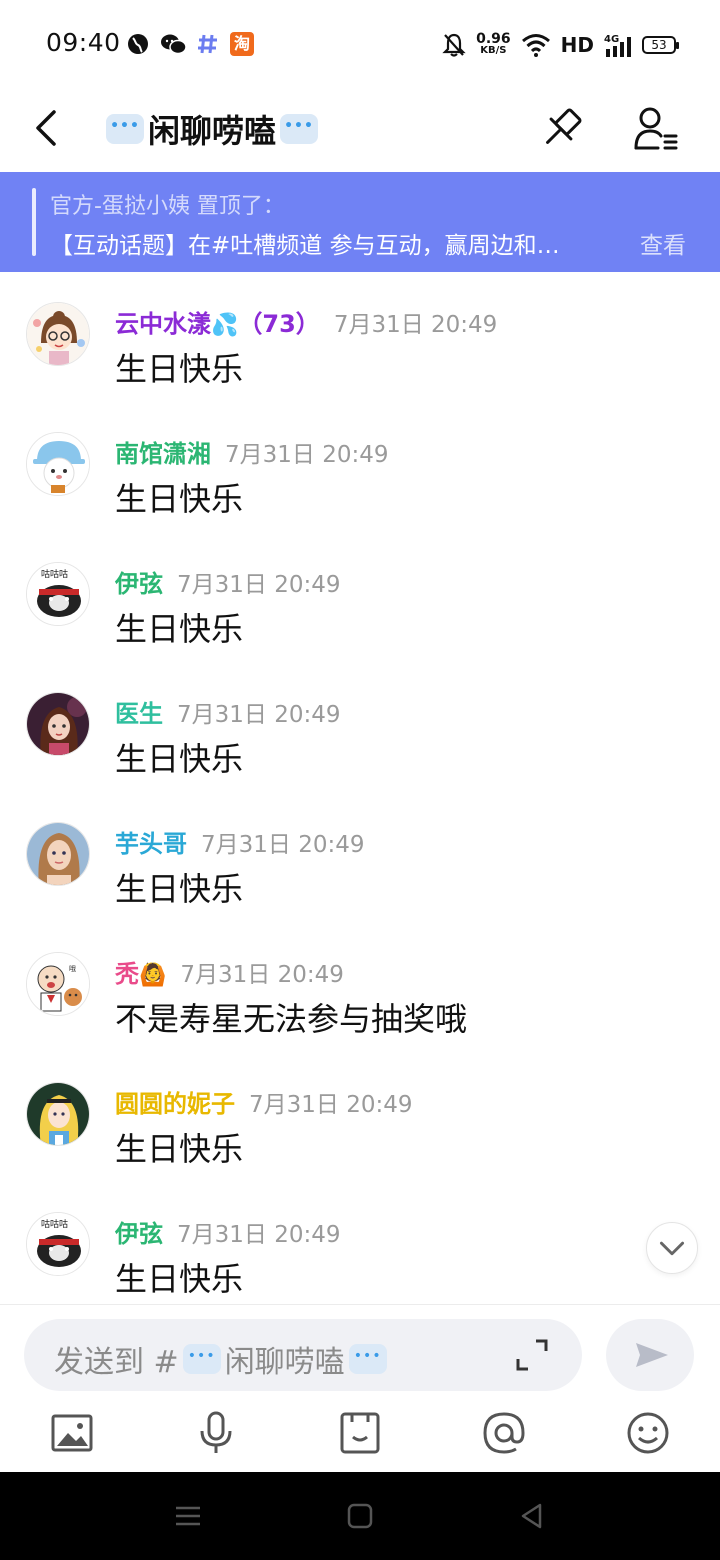 The image size is (720, 1560). What do you see at coordinates (360, 130) in the screenshot?
I see `chat-header: 闲聊唠嗑` at bounding box center [360, 130].